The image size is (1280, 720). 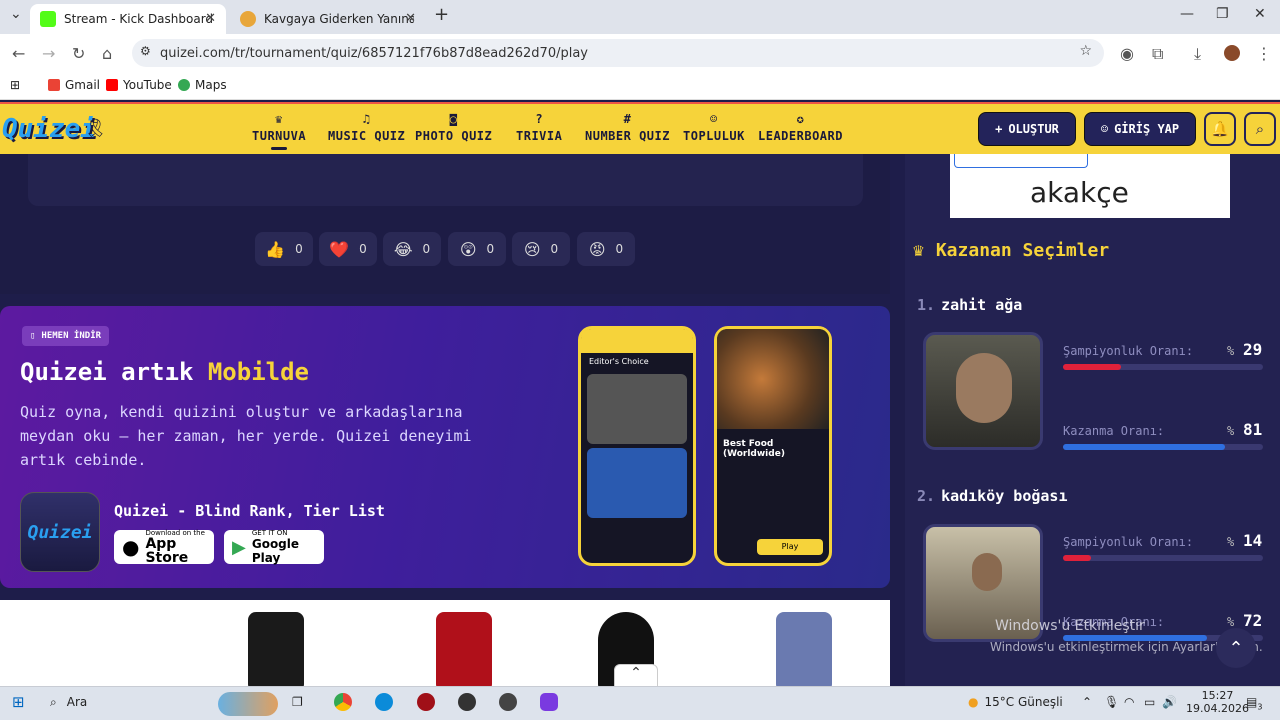 I want to click on bookmark-gmail: Gmail, so click(x=74, y=85).